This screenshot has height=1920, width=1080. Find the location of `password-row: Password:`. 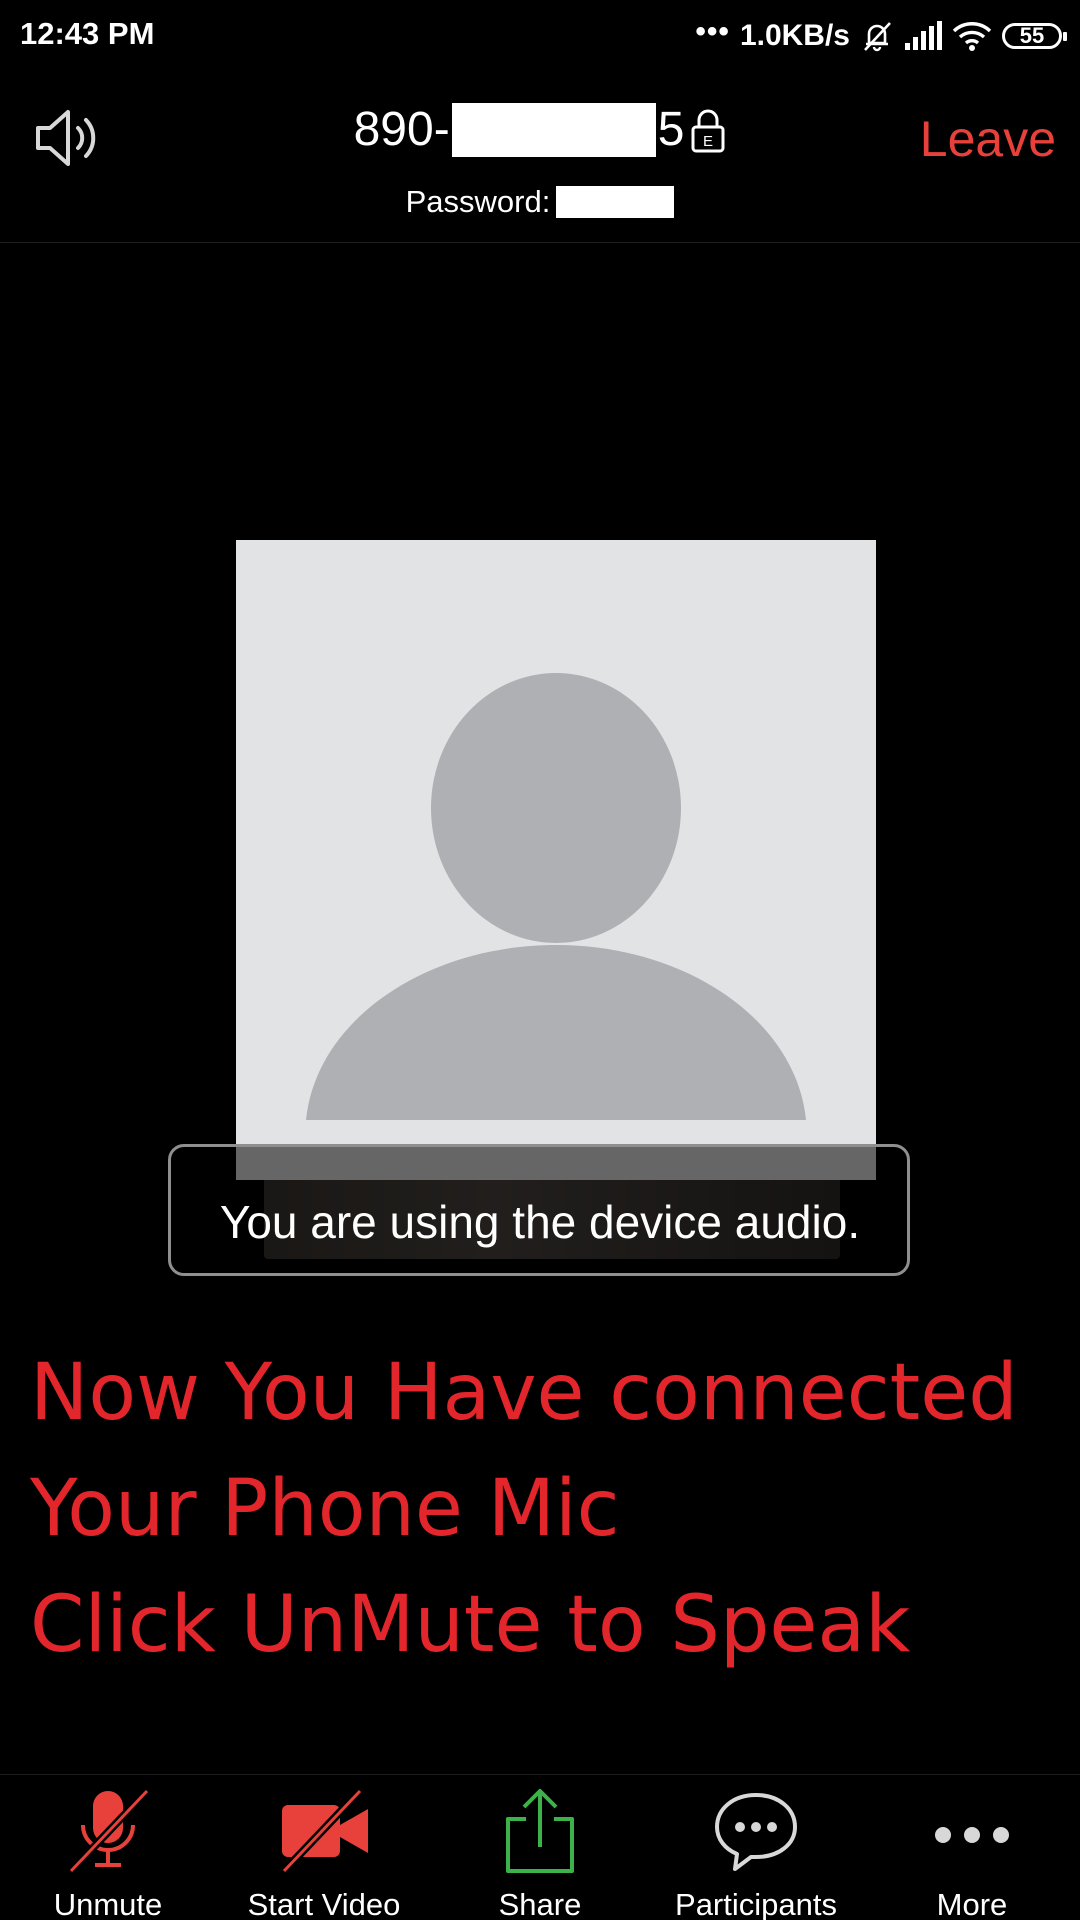

password-row: Password: is located at coordinates (540, 202).